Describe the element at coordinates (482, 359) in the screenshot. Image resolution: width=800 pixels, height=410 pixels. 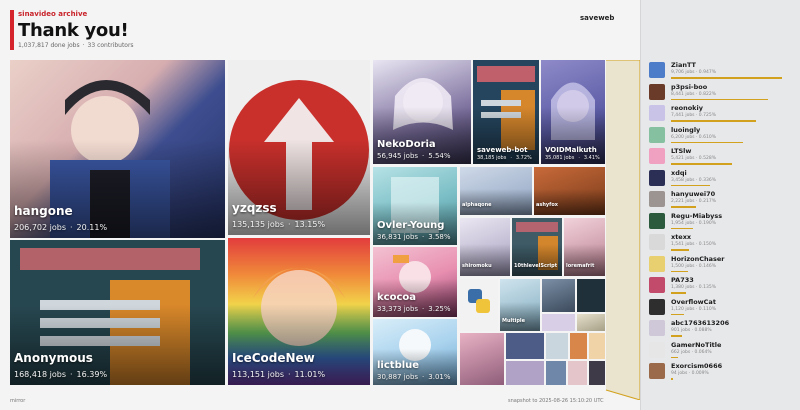
I see `tile-small-b` at that location.